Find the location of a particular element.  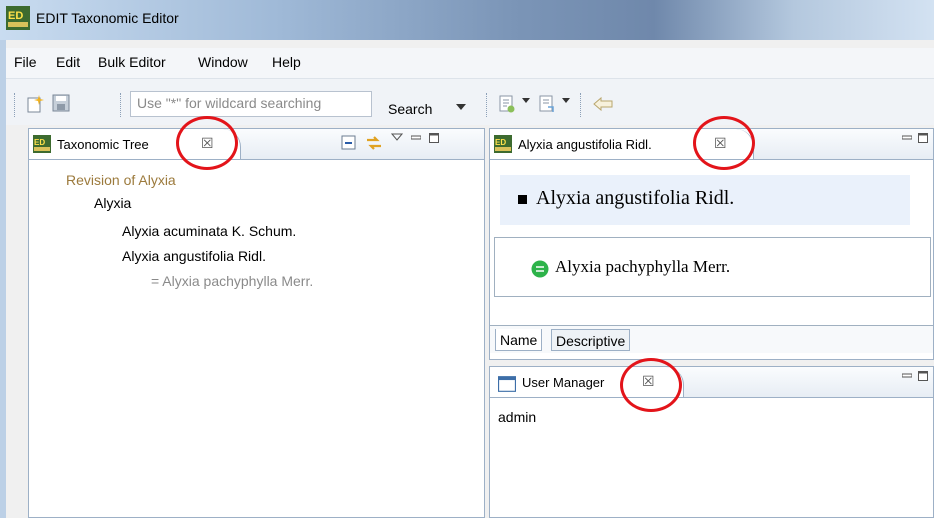

tab-label: Alyxia angustifolia Ridl. is located at coordinates (585, 144).